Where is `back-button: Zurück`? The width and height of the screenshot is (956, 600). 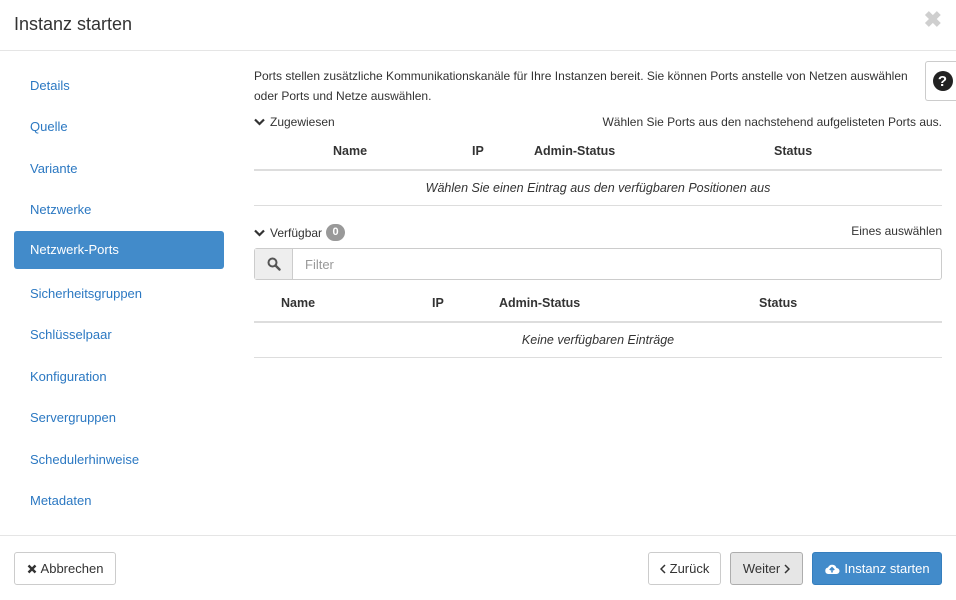 back-button: Zurück is located at coordinates (684, 568).